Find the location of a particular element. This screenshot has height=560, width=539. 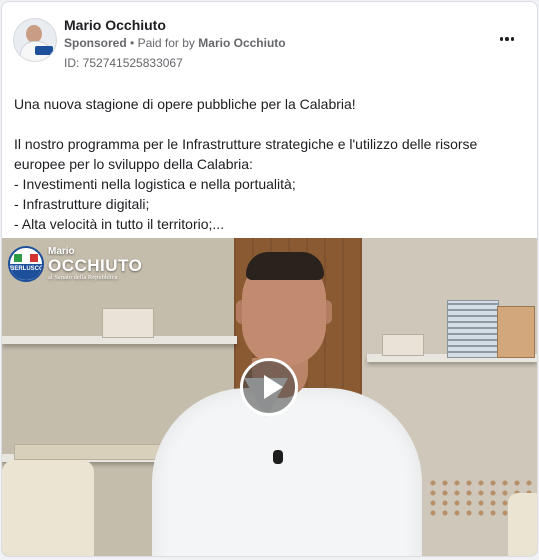

paid-for-name: Mario Occhiuto is located at coordinates (242, 43).